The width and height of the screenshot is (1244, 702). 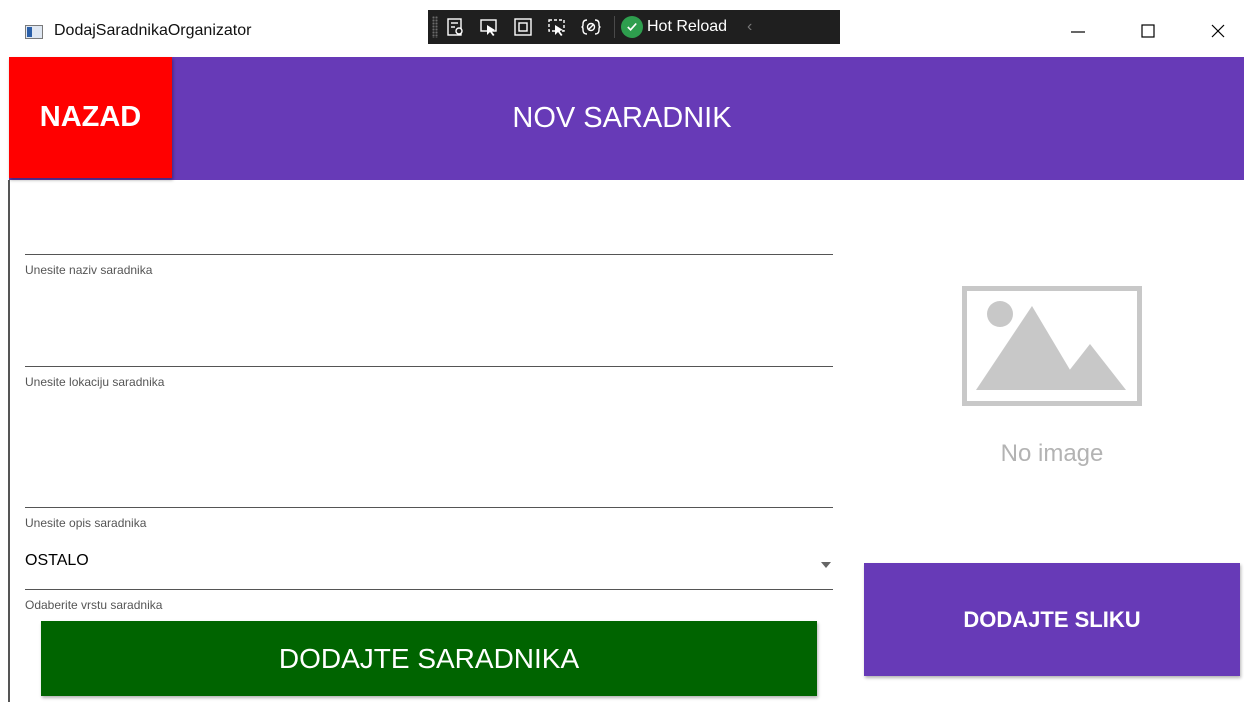 What do you see at coordinates (622, 118) in the screenshot?
I see `page-title: NOV SARADNIK` at bounding box center [622, 118].